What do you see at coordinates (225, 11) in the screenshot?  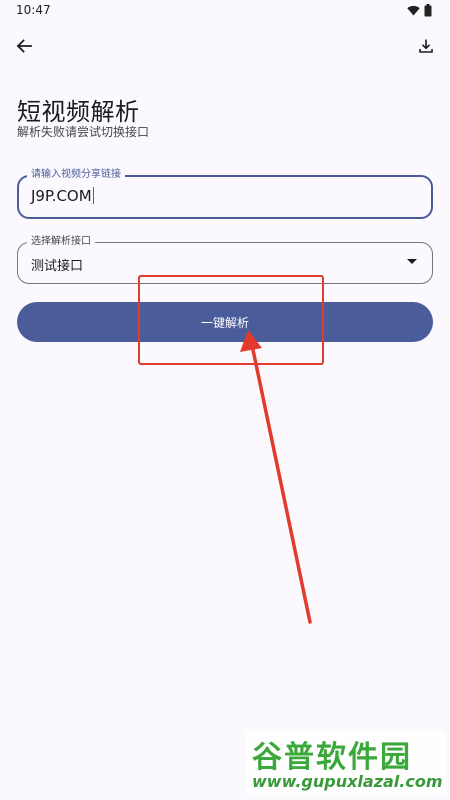 I see `status-bar: 10:47` at bounding box center [225, 11].